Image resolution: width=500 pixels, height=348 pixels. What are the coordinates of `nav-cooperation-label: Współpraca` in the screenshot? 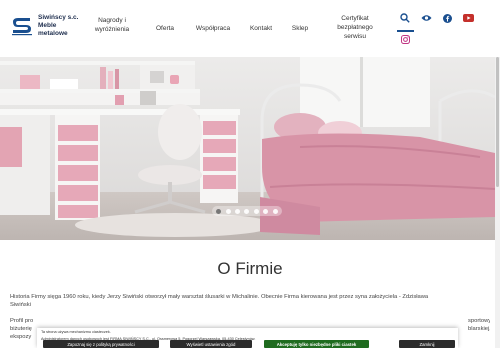 It's located at (213, 28).